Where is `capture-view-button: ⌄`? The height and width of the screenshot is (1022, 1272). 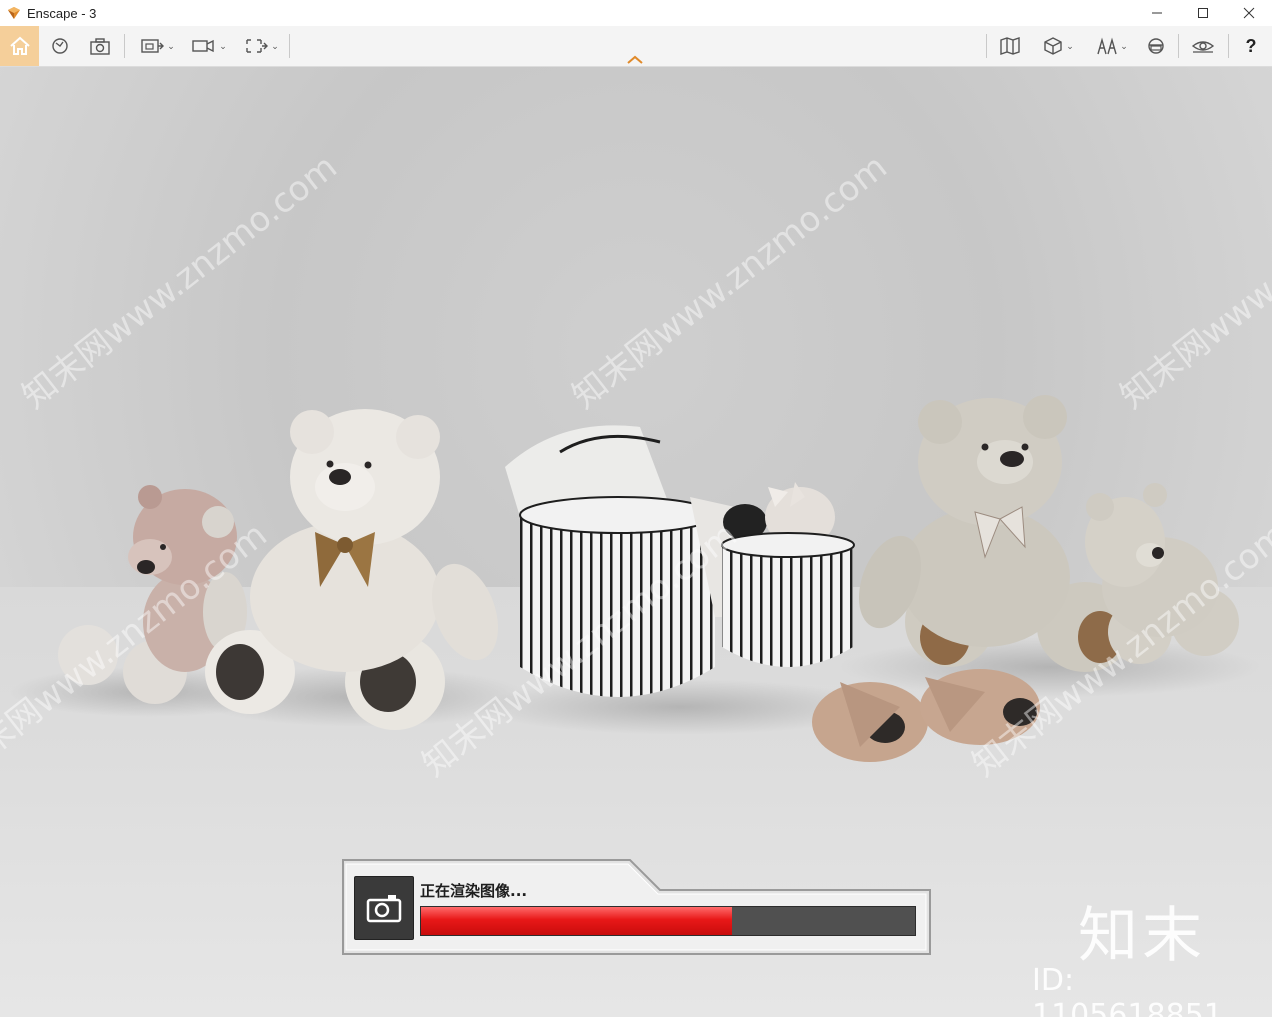
capture-view-button: ⌄ is located at coordinates (157, 46).